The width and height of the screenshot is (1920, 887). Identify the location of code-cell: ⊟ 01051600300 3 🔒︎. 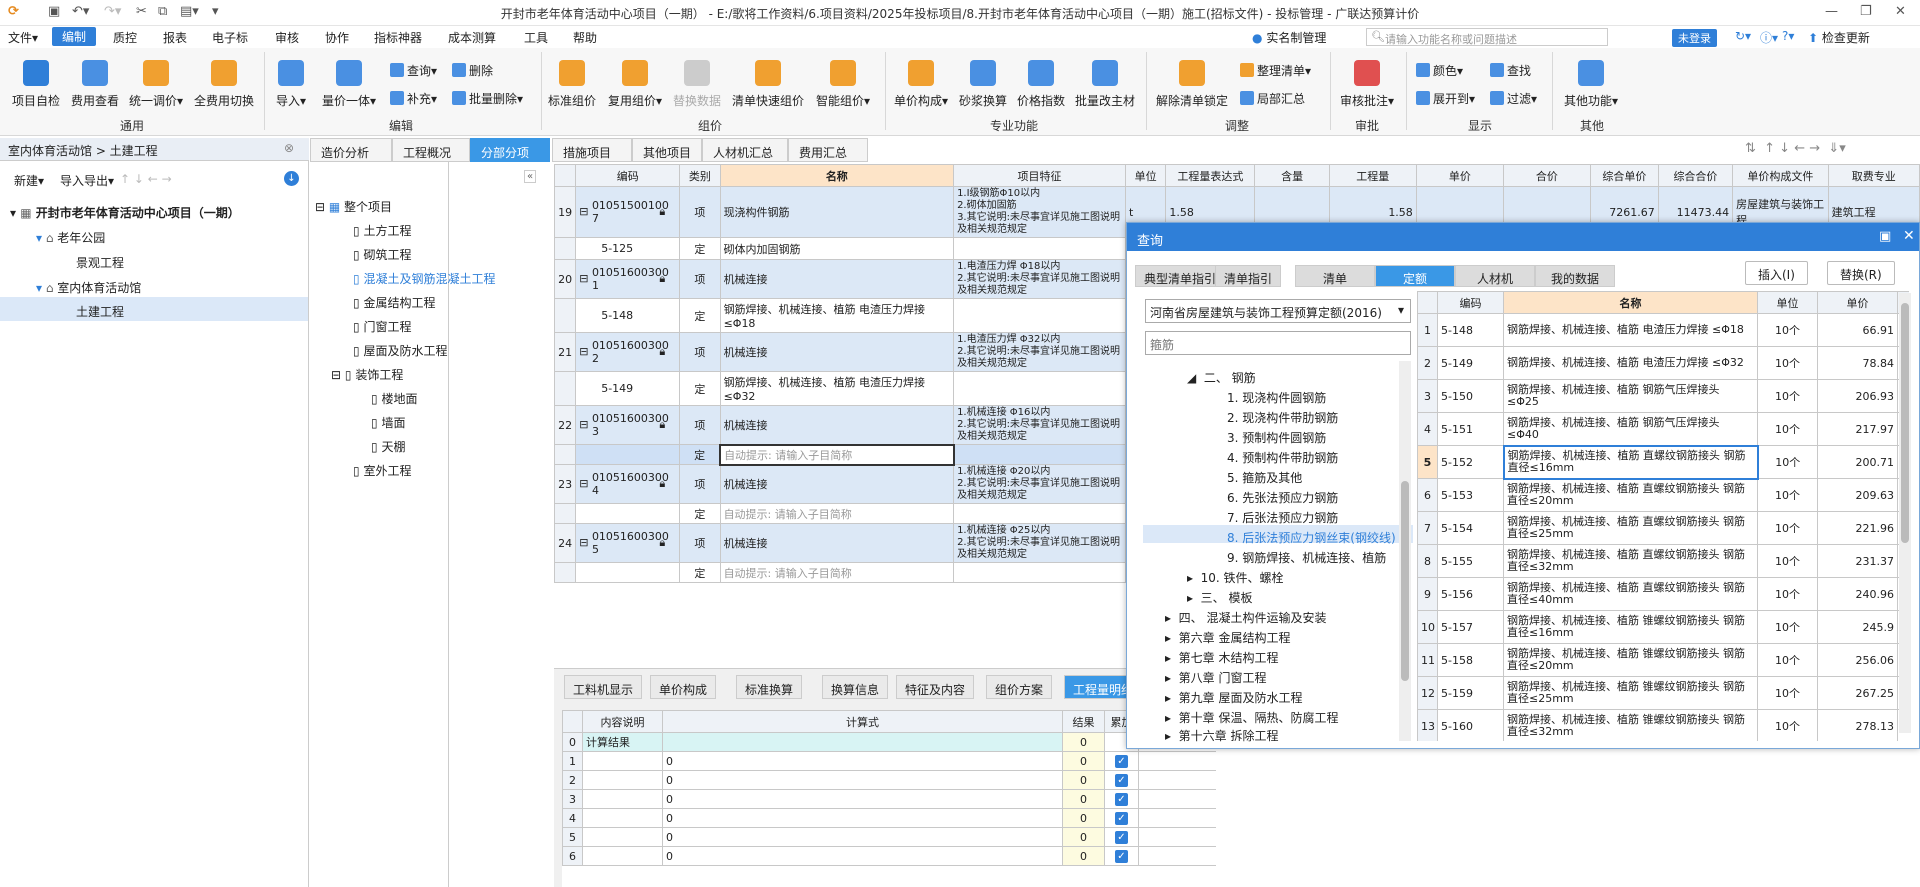
(628, 425).